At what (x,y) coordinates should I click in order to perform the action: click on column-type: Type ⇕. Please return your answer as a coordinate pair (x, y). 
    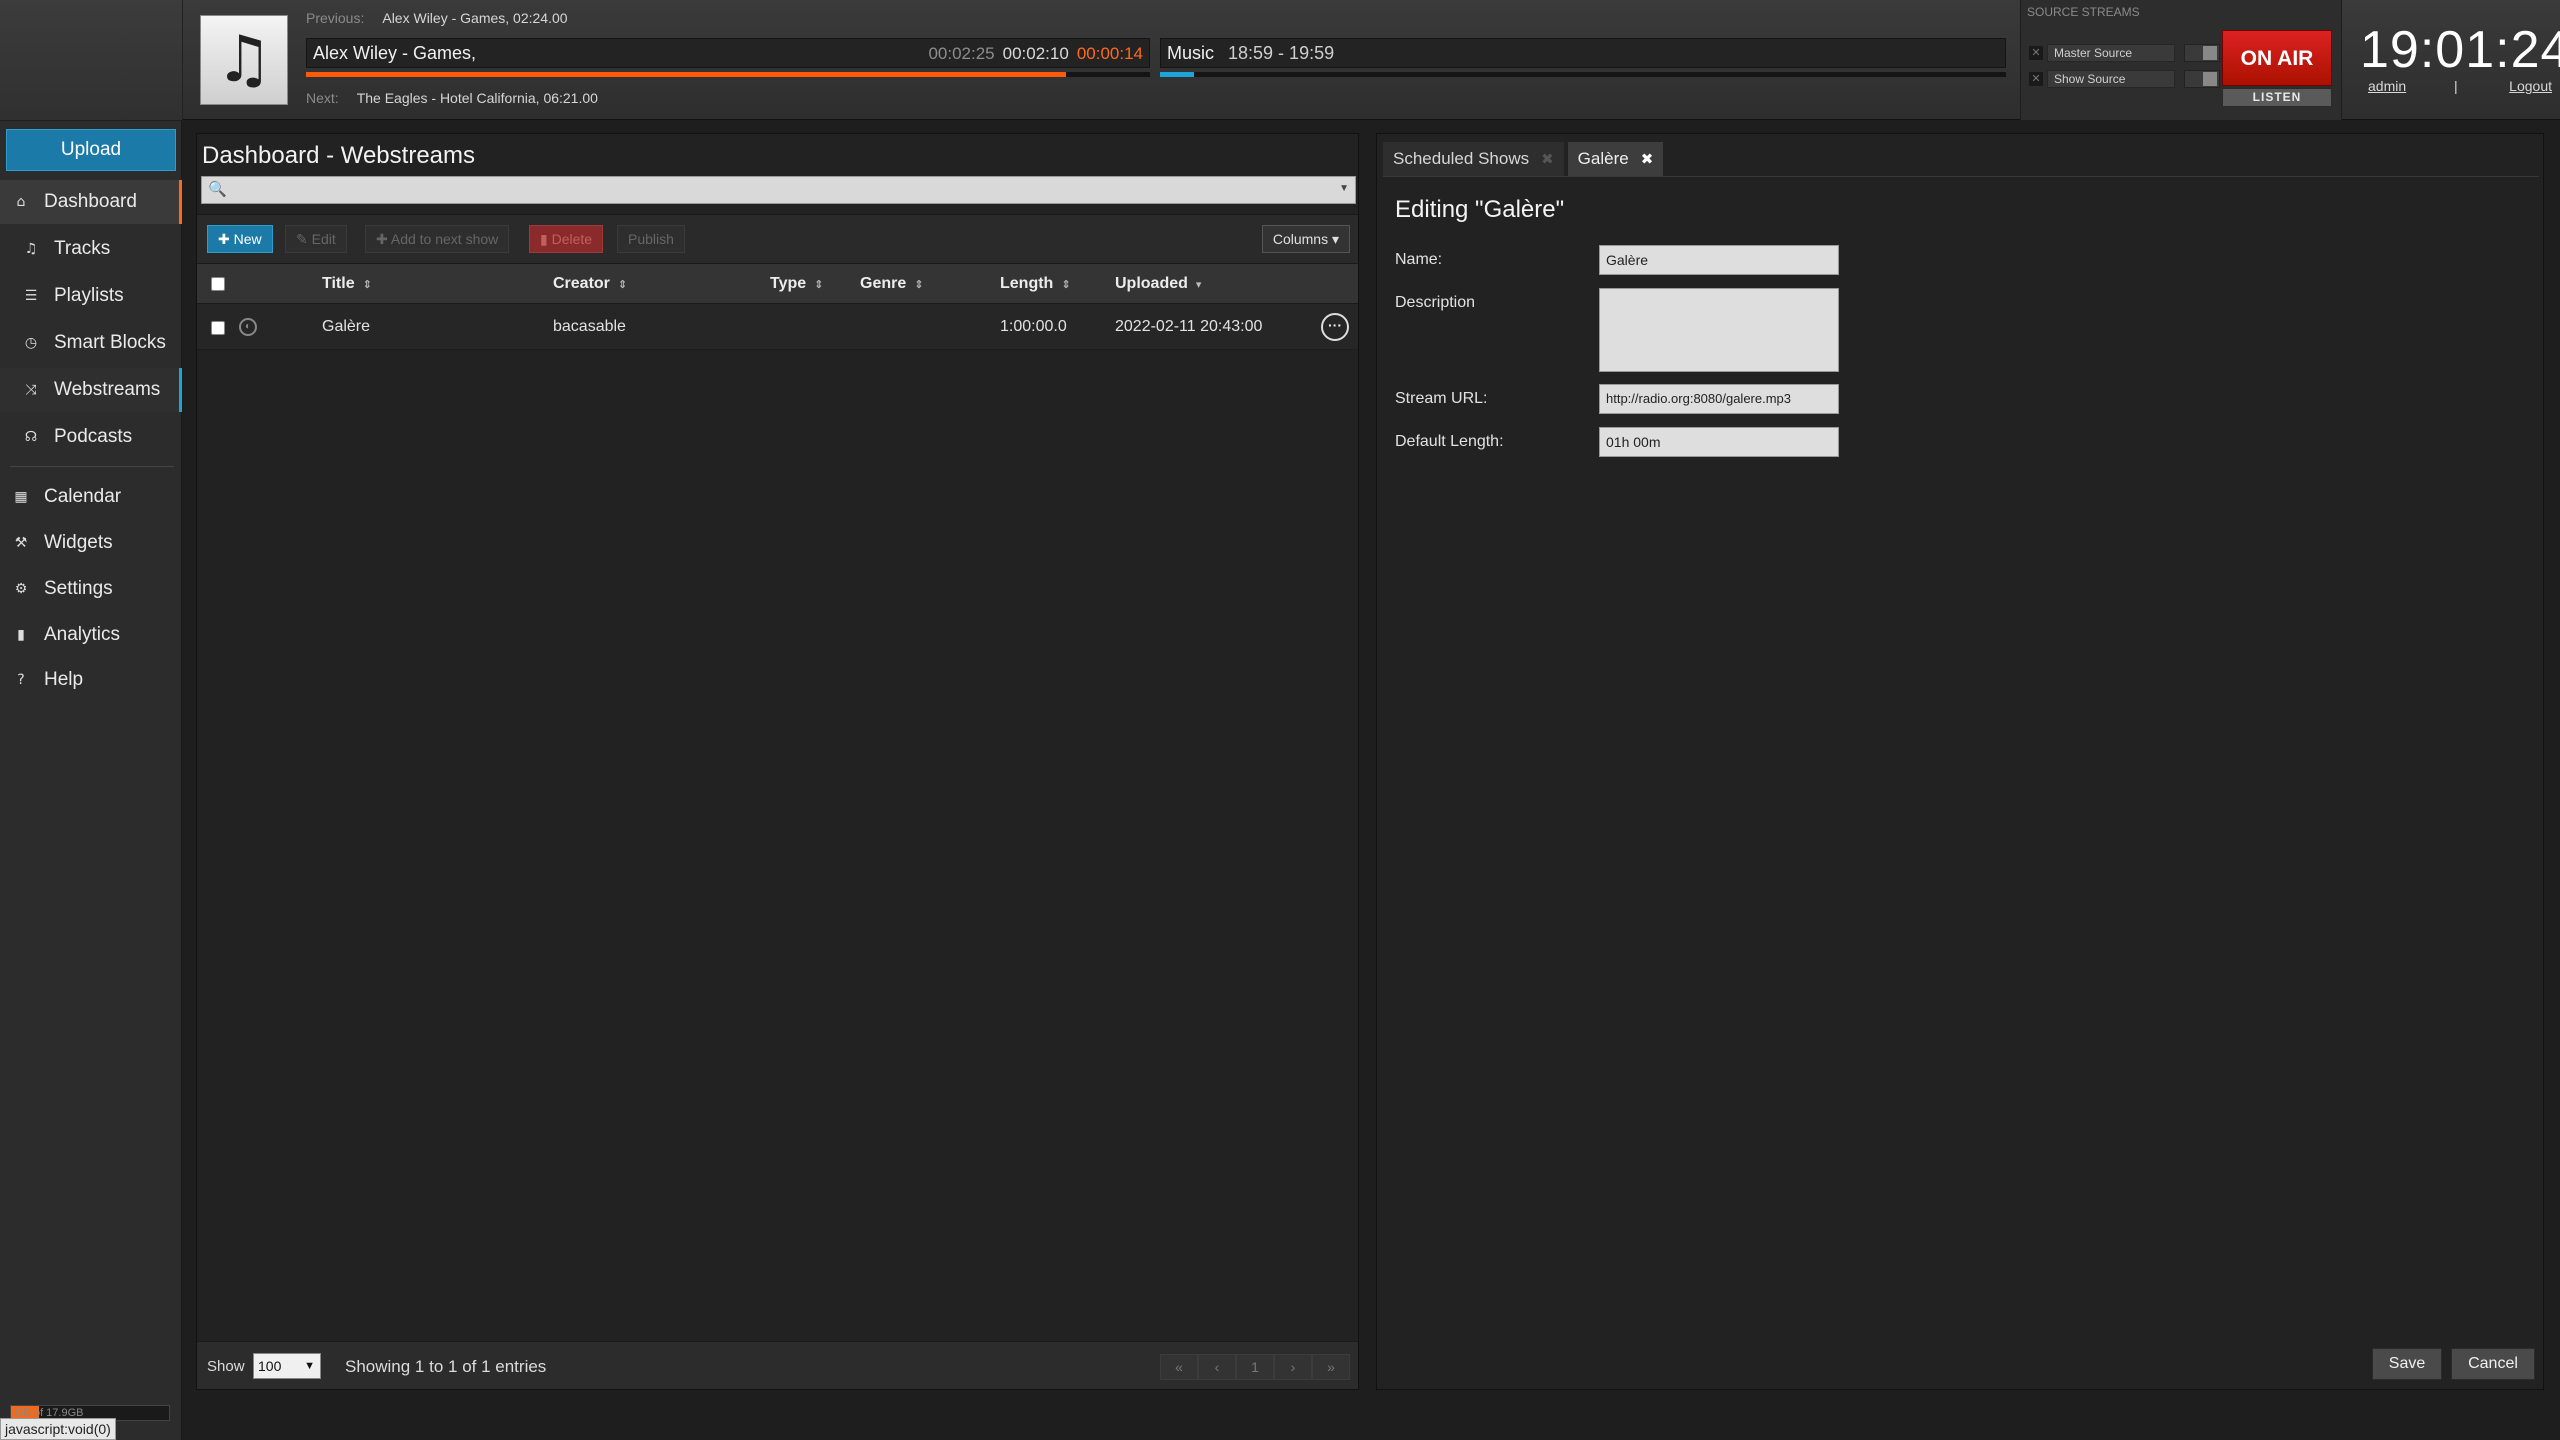
    Looking at the image, I should click on (796, 284).